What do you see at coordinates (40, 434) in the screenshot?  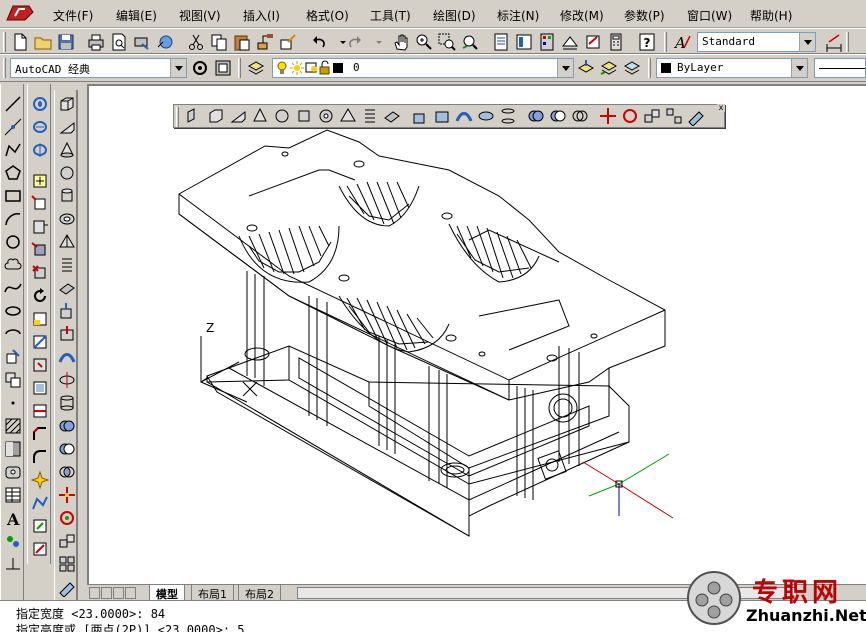 I see `chamfer-icon` at bounding box center [40, 434].